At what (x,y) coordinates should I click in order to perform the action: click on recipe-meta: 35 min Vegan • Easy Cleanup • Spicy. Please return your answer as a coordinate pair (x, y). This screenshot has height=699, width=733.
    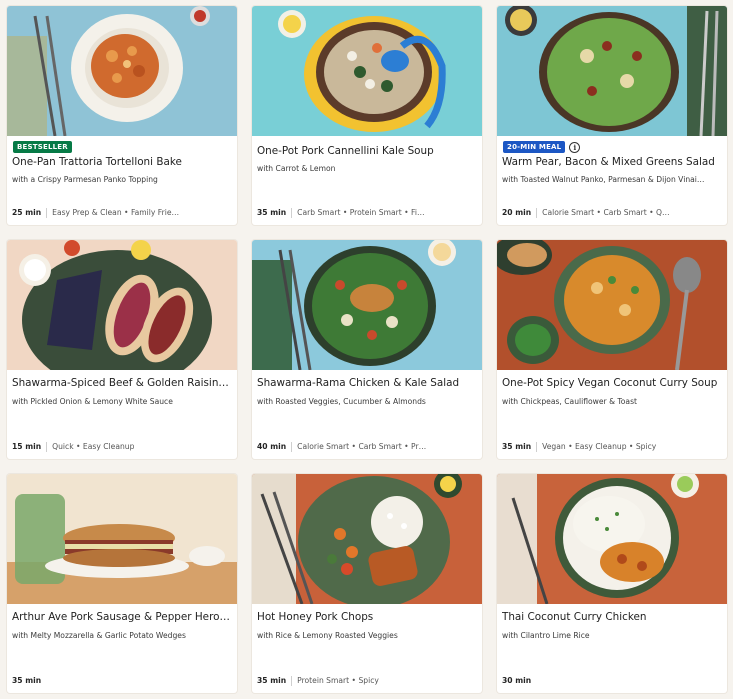
    Looking at the image, I should click on (613, 446).